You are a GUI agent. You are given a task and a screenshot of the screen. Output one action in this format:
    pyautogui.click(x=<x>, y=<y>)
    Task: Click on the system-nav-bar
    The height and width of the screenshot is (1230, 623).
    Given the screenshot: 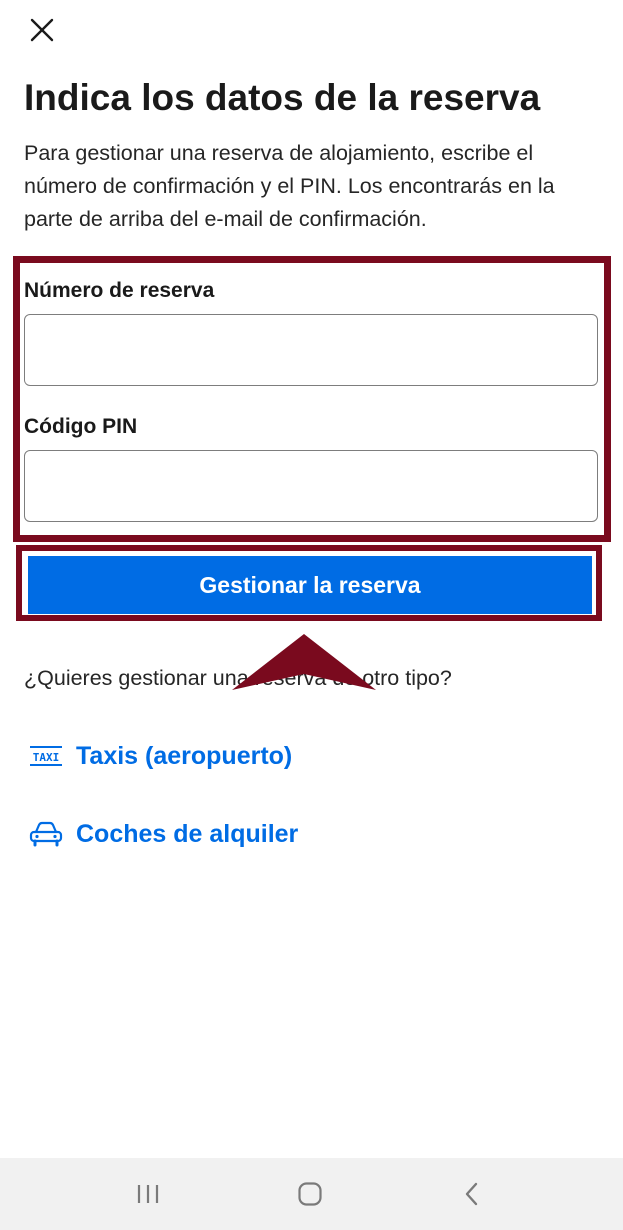 What is the action you would take?
    pyautogui.click(x=311, y=1194)
    